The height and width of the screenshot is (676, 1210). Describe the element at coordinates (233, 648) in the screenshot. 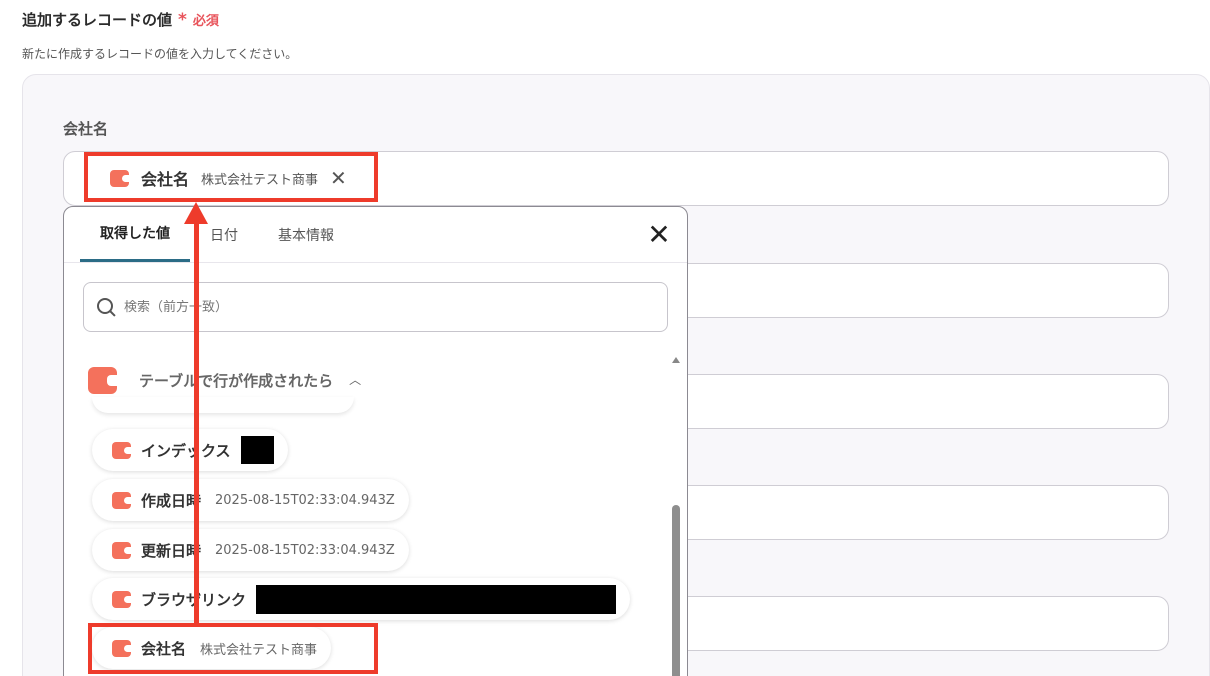

I see `highlight-box-company-item` at that location.